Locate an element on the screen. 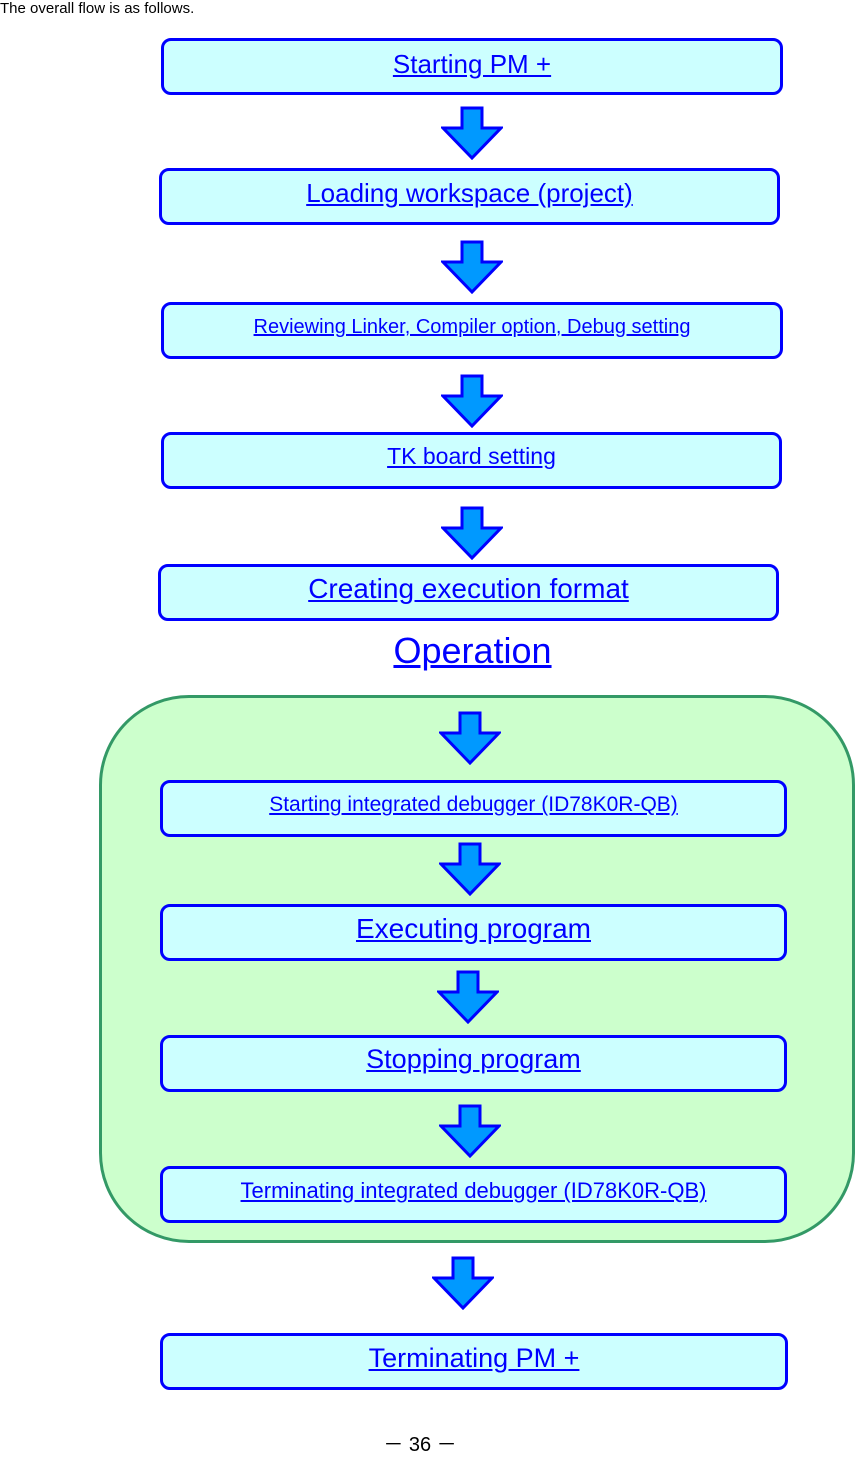 Image resolution: width=857 pixels, height=1457 pixels. step-creating-execution-format: Creating execution format is located at coordinates (468, 592).